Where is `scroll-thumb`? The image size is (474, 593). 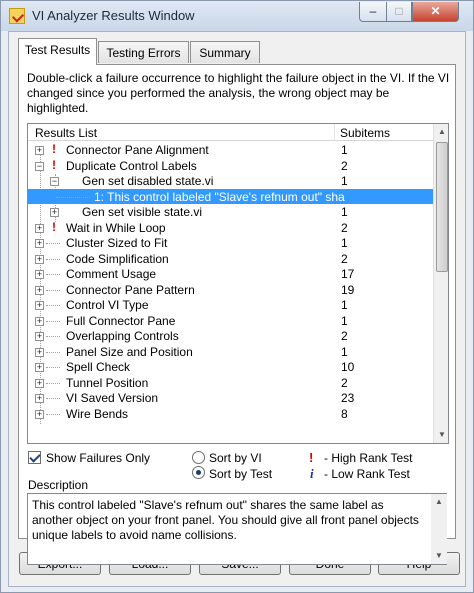
scroll-thumb is located at coordinates (442, 207).